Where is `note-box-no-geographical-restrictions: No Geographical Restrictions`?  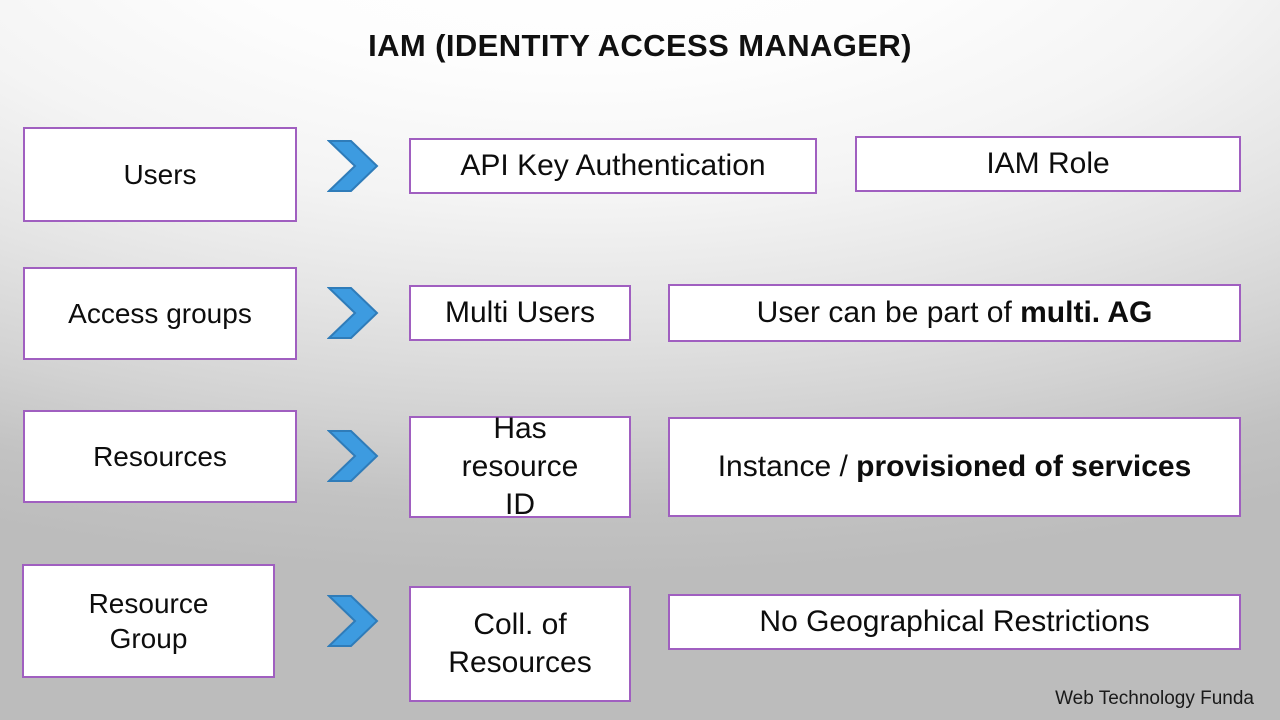
note-box-no-geographical-restrictions: No Geographical Restrictions is located at coordinates (954, 622).